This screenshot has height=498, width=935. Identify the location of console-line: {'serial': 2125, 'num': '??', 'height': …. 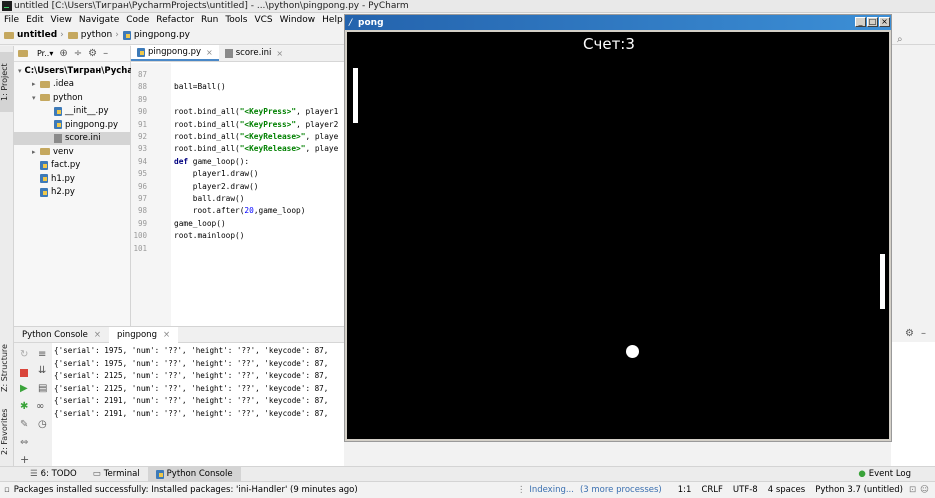
(191, 376).